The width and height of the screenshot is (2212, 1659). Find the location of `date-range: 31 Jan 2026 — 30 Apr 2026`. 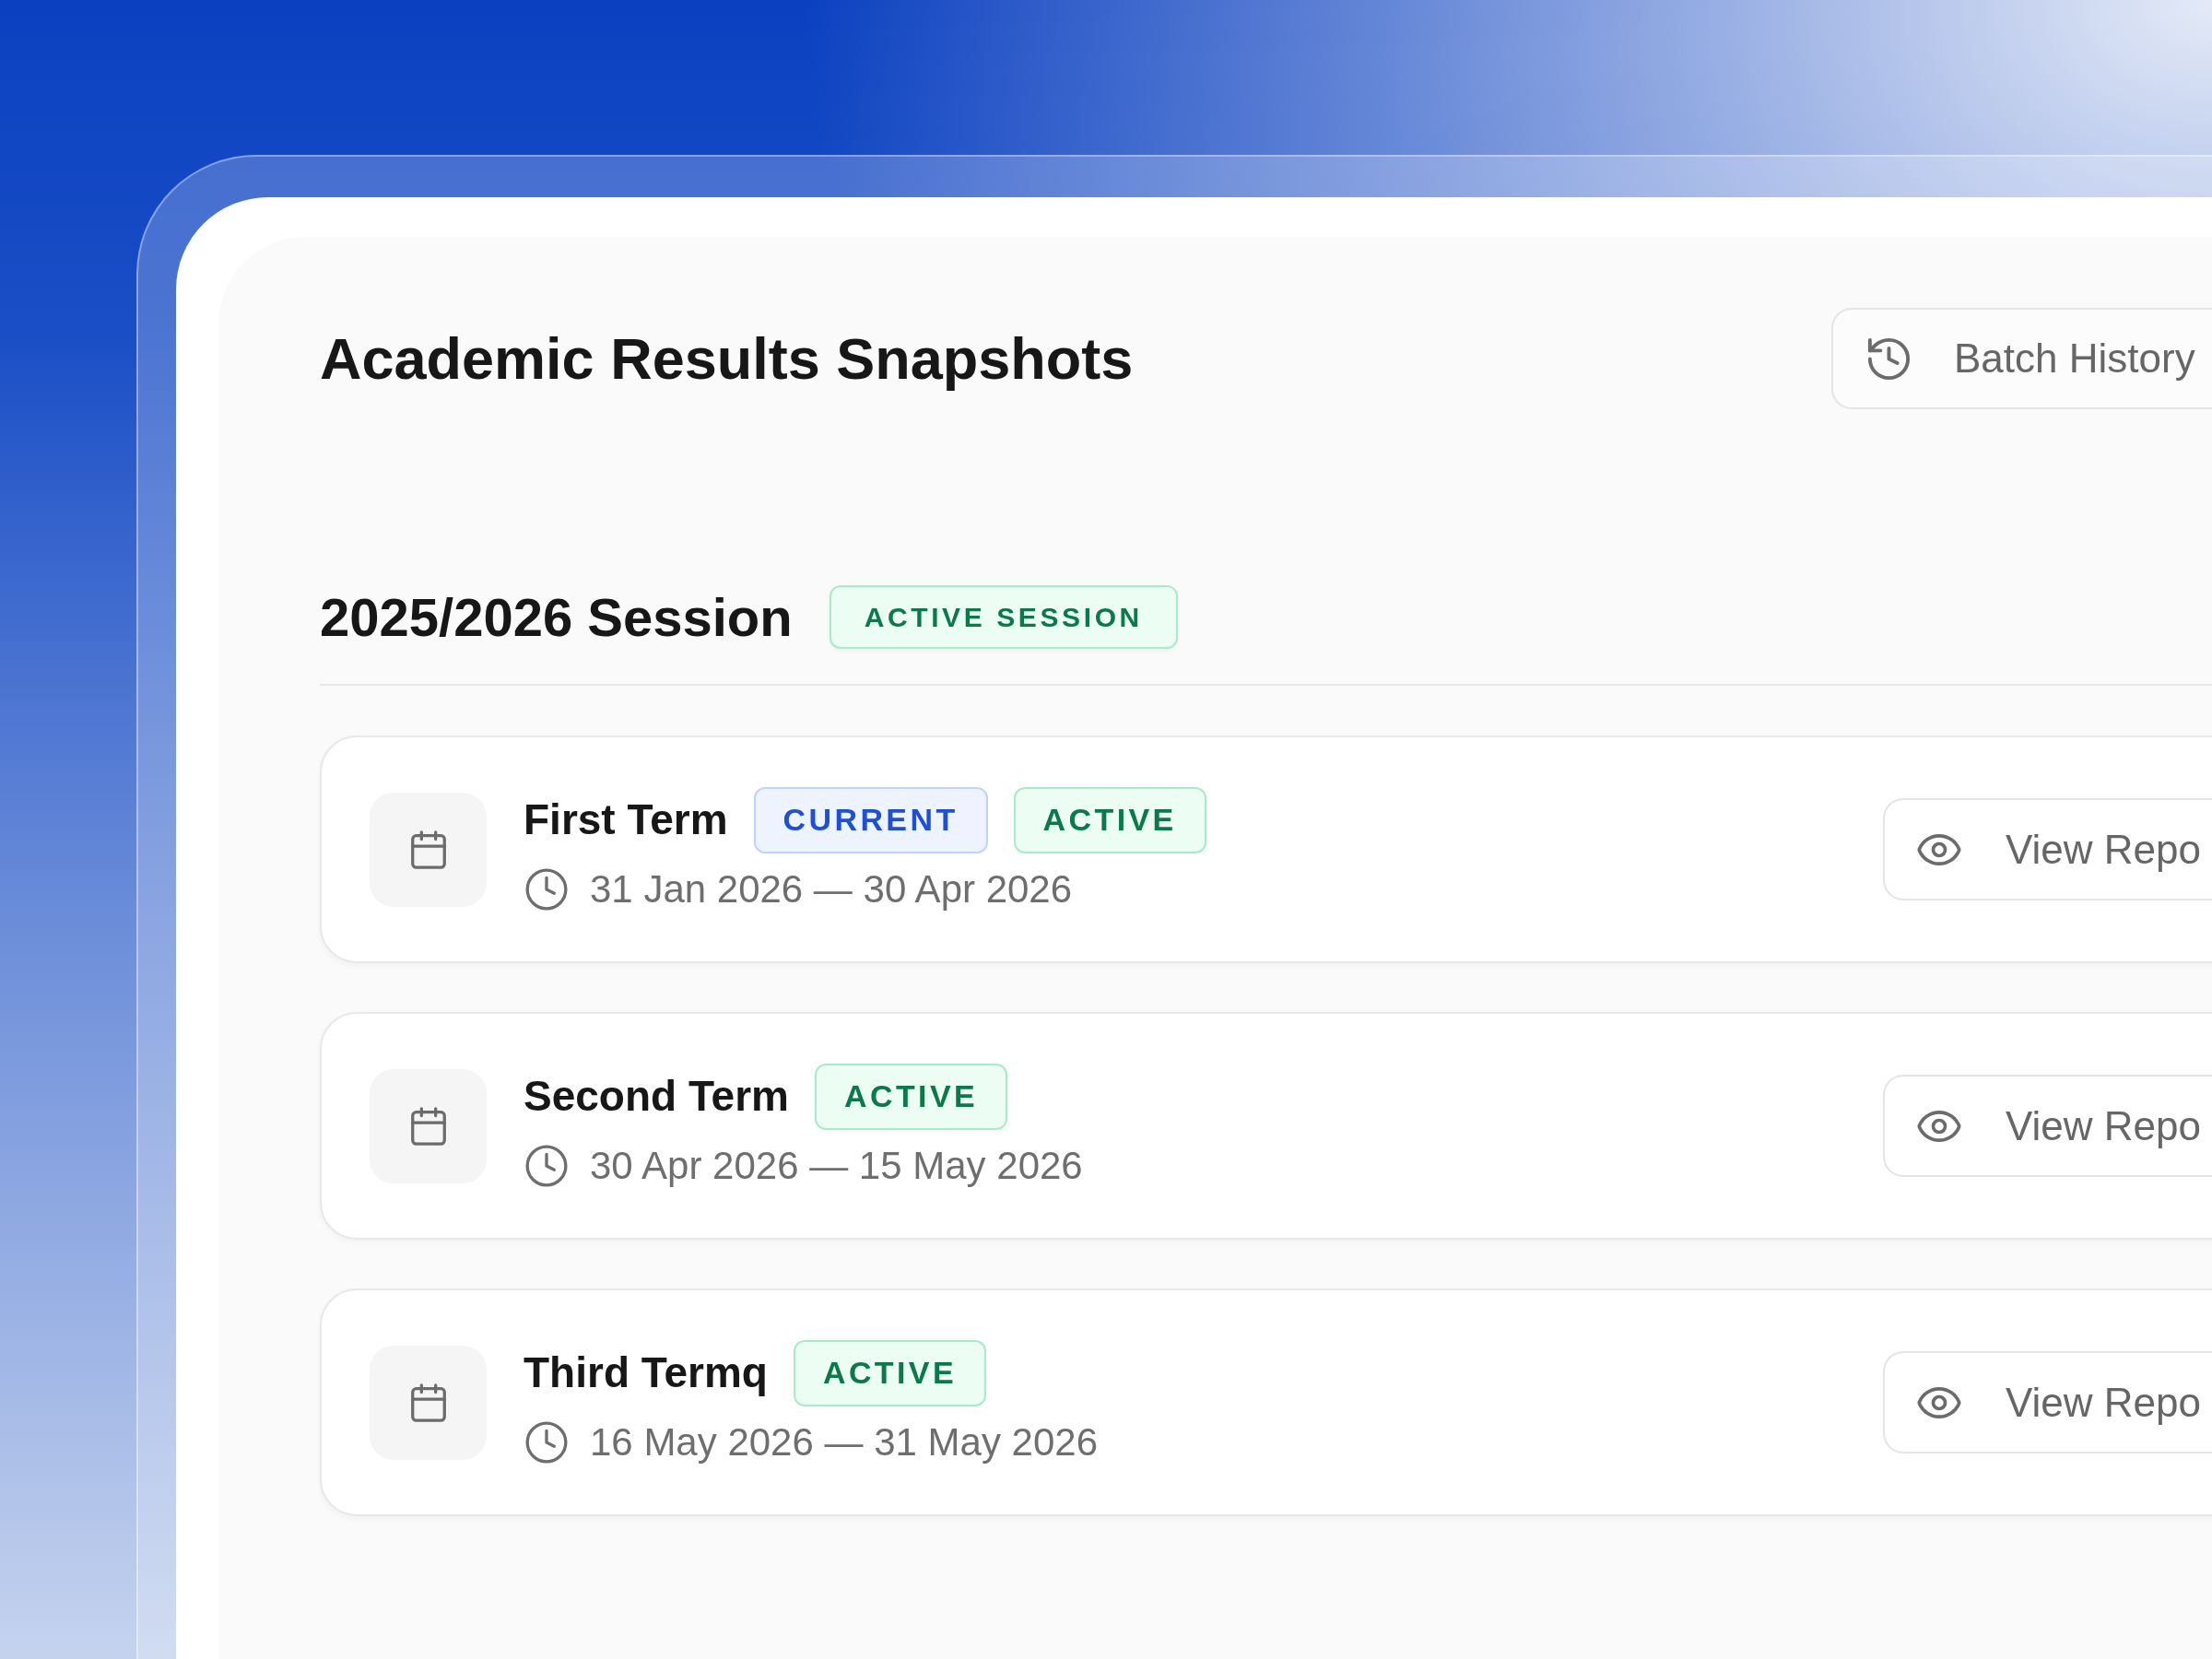

date-range: 31 Jan 2026 — 30 Apr 2026 is located at coordinates (831, 889).